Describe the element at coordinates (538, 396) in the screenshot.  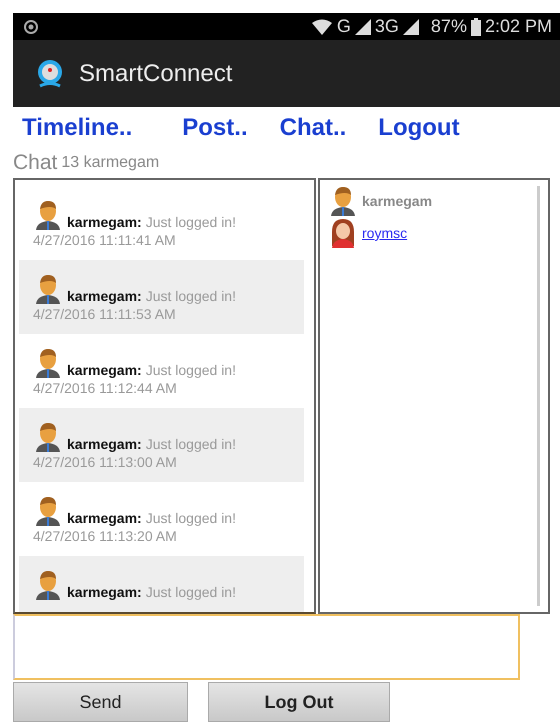
I see `scrollbar` at that location.